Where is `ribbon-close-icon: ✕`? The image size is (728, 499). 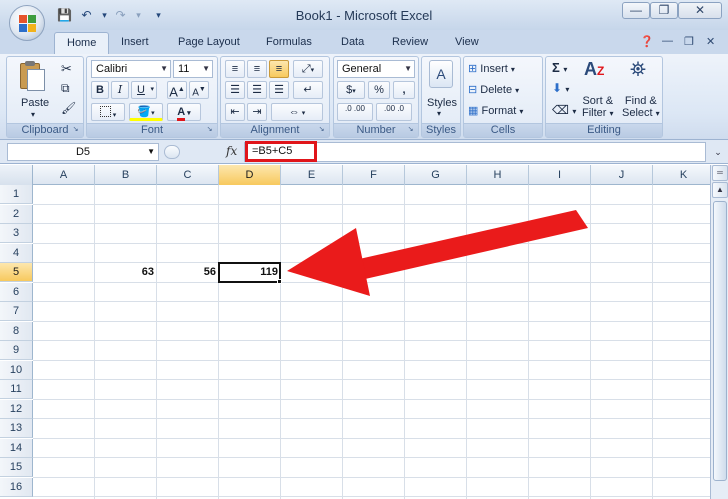
ribbon-close-icon: ✕ is located at coordinates (710, 41).